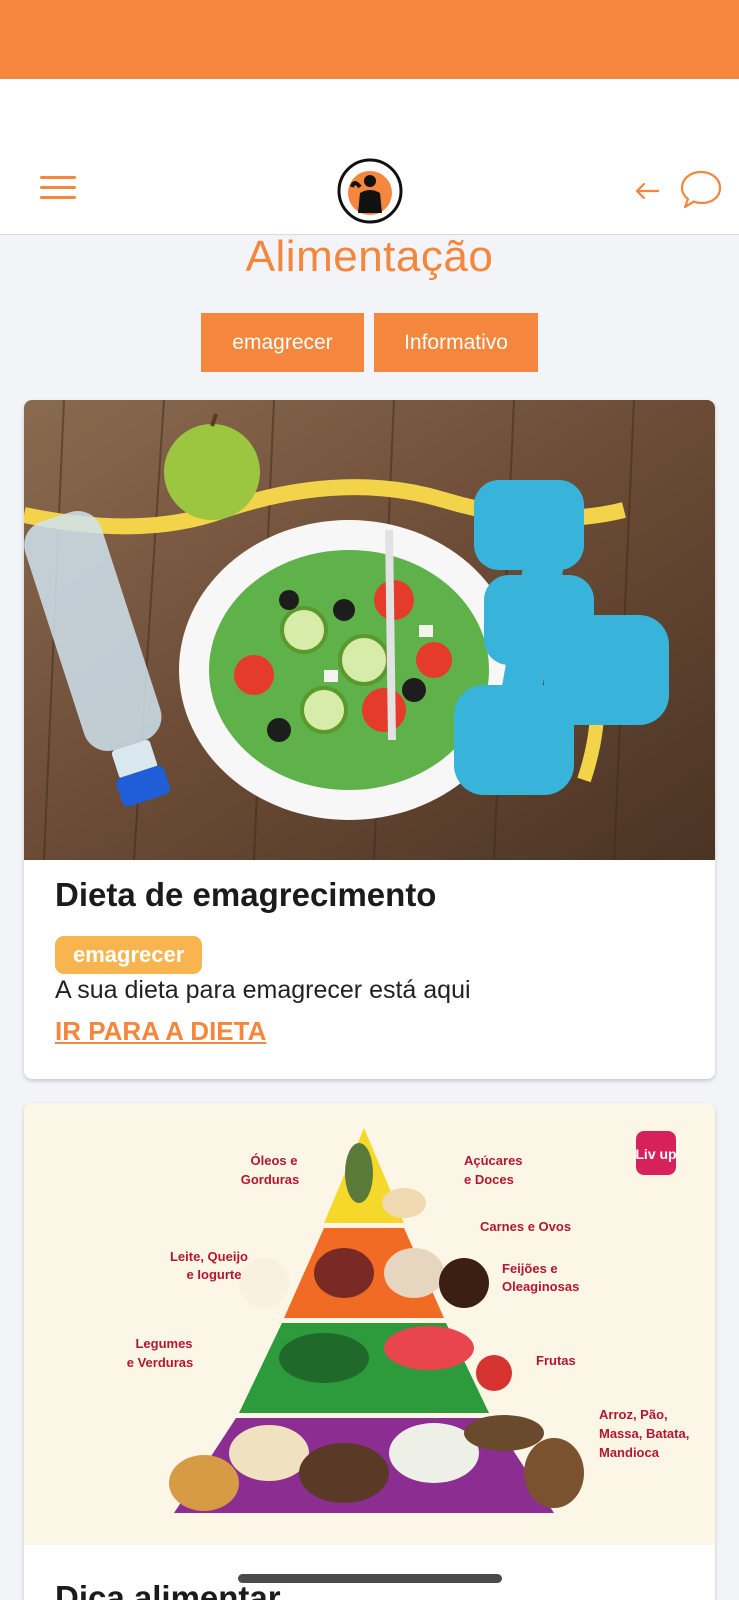 This screenshot has width=739, height=1600. Describe the element at coordinates (369, 256) in the screenshot. I see `page-title: Alimentação` at that location.